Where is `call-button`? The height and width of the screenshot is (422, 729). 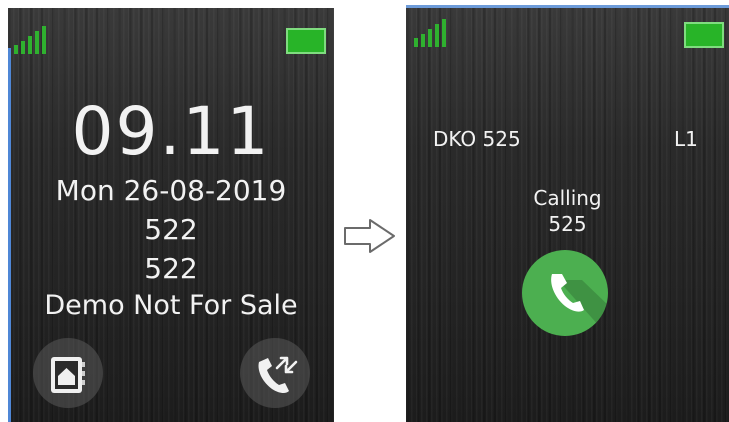
call-button is located at coordinates (565, 293).